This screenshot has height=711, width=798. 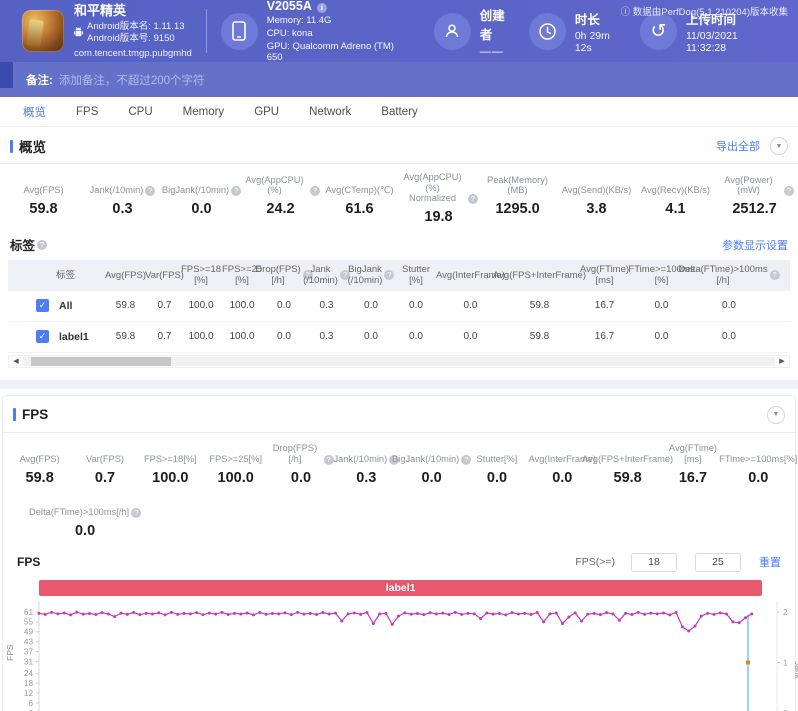 I want to click on scrollbar-thumb, so click(x=101, y=361).